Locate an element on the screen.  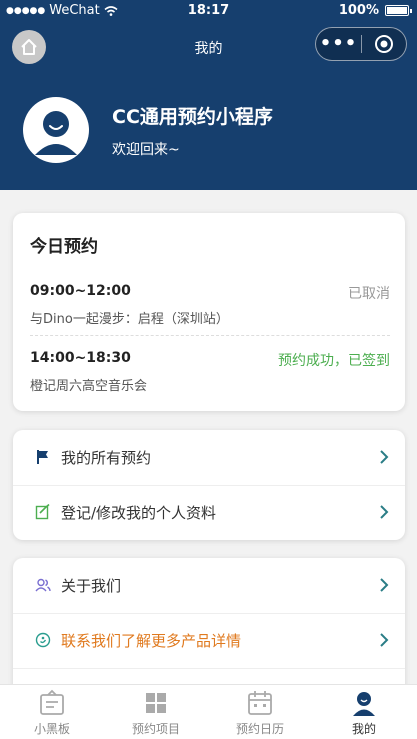
tab-board: 小黑板 is located at coordinates (52, 712).